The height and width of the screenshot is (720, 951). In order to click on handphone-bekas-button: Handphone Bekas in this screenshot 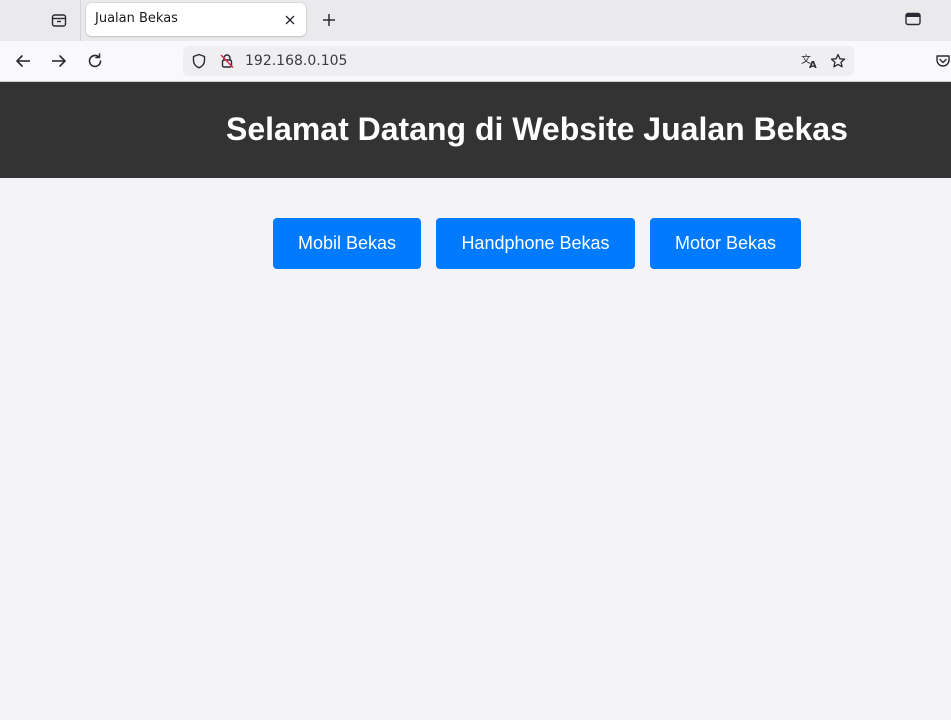, I will do `click(535, 243)`.